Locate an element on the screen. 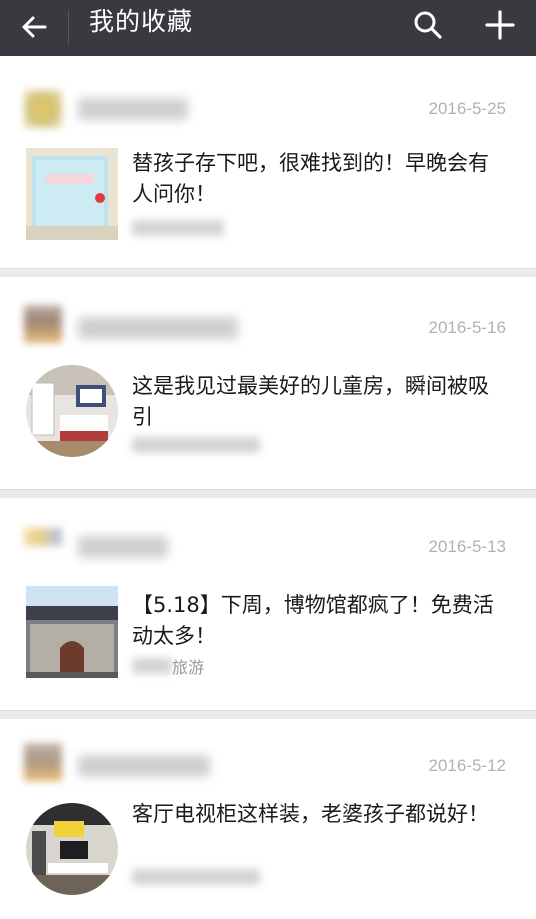 The image size is (536, 919). source-label: 旅游 is located at coordinates (188, 667).